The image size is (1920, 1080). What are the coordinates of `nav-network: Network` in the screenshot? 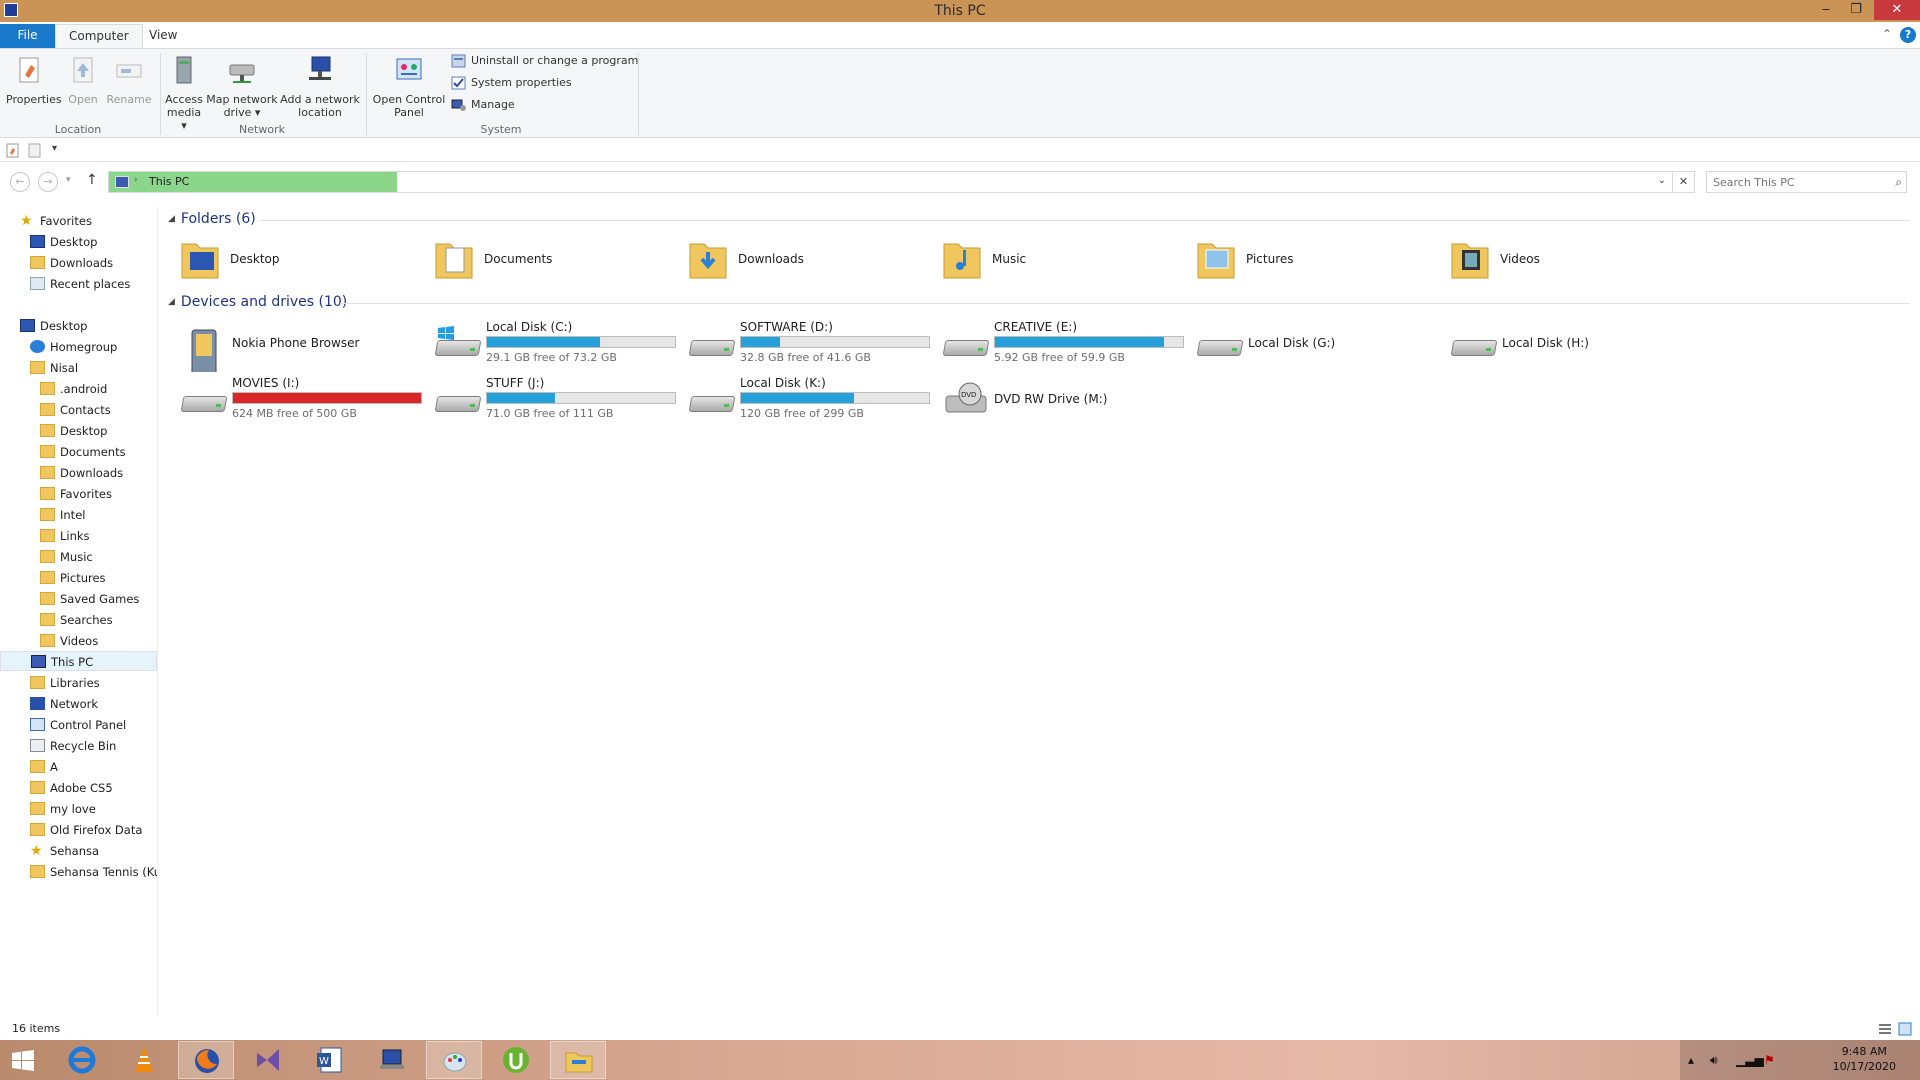 It's located at (64, 704).